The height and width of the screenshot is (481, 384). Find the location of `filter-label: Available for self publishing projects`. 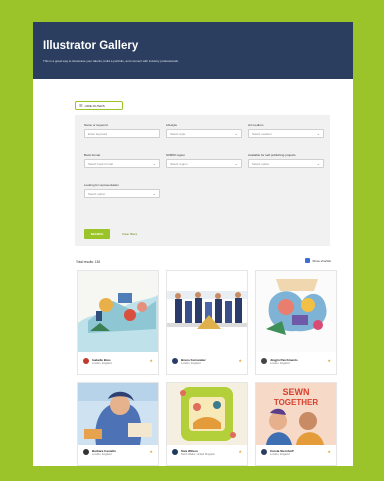

filter-label: Available for self publishing projects is located at coordinates (272, 155).